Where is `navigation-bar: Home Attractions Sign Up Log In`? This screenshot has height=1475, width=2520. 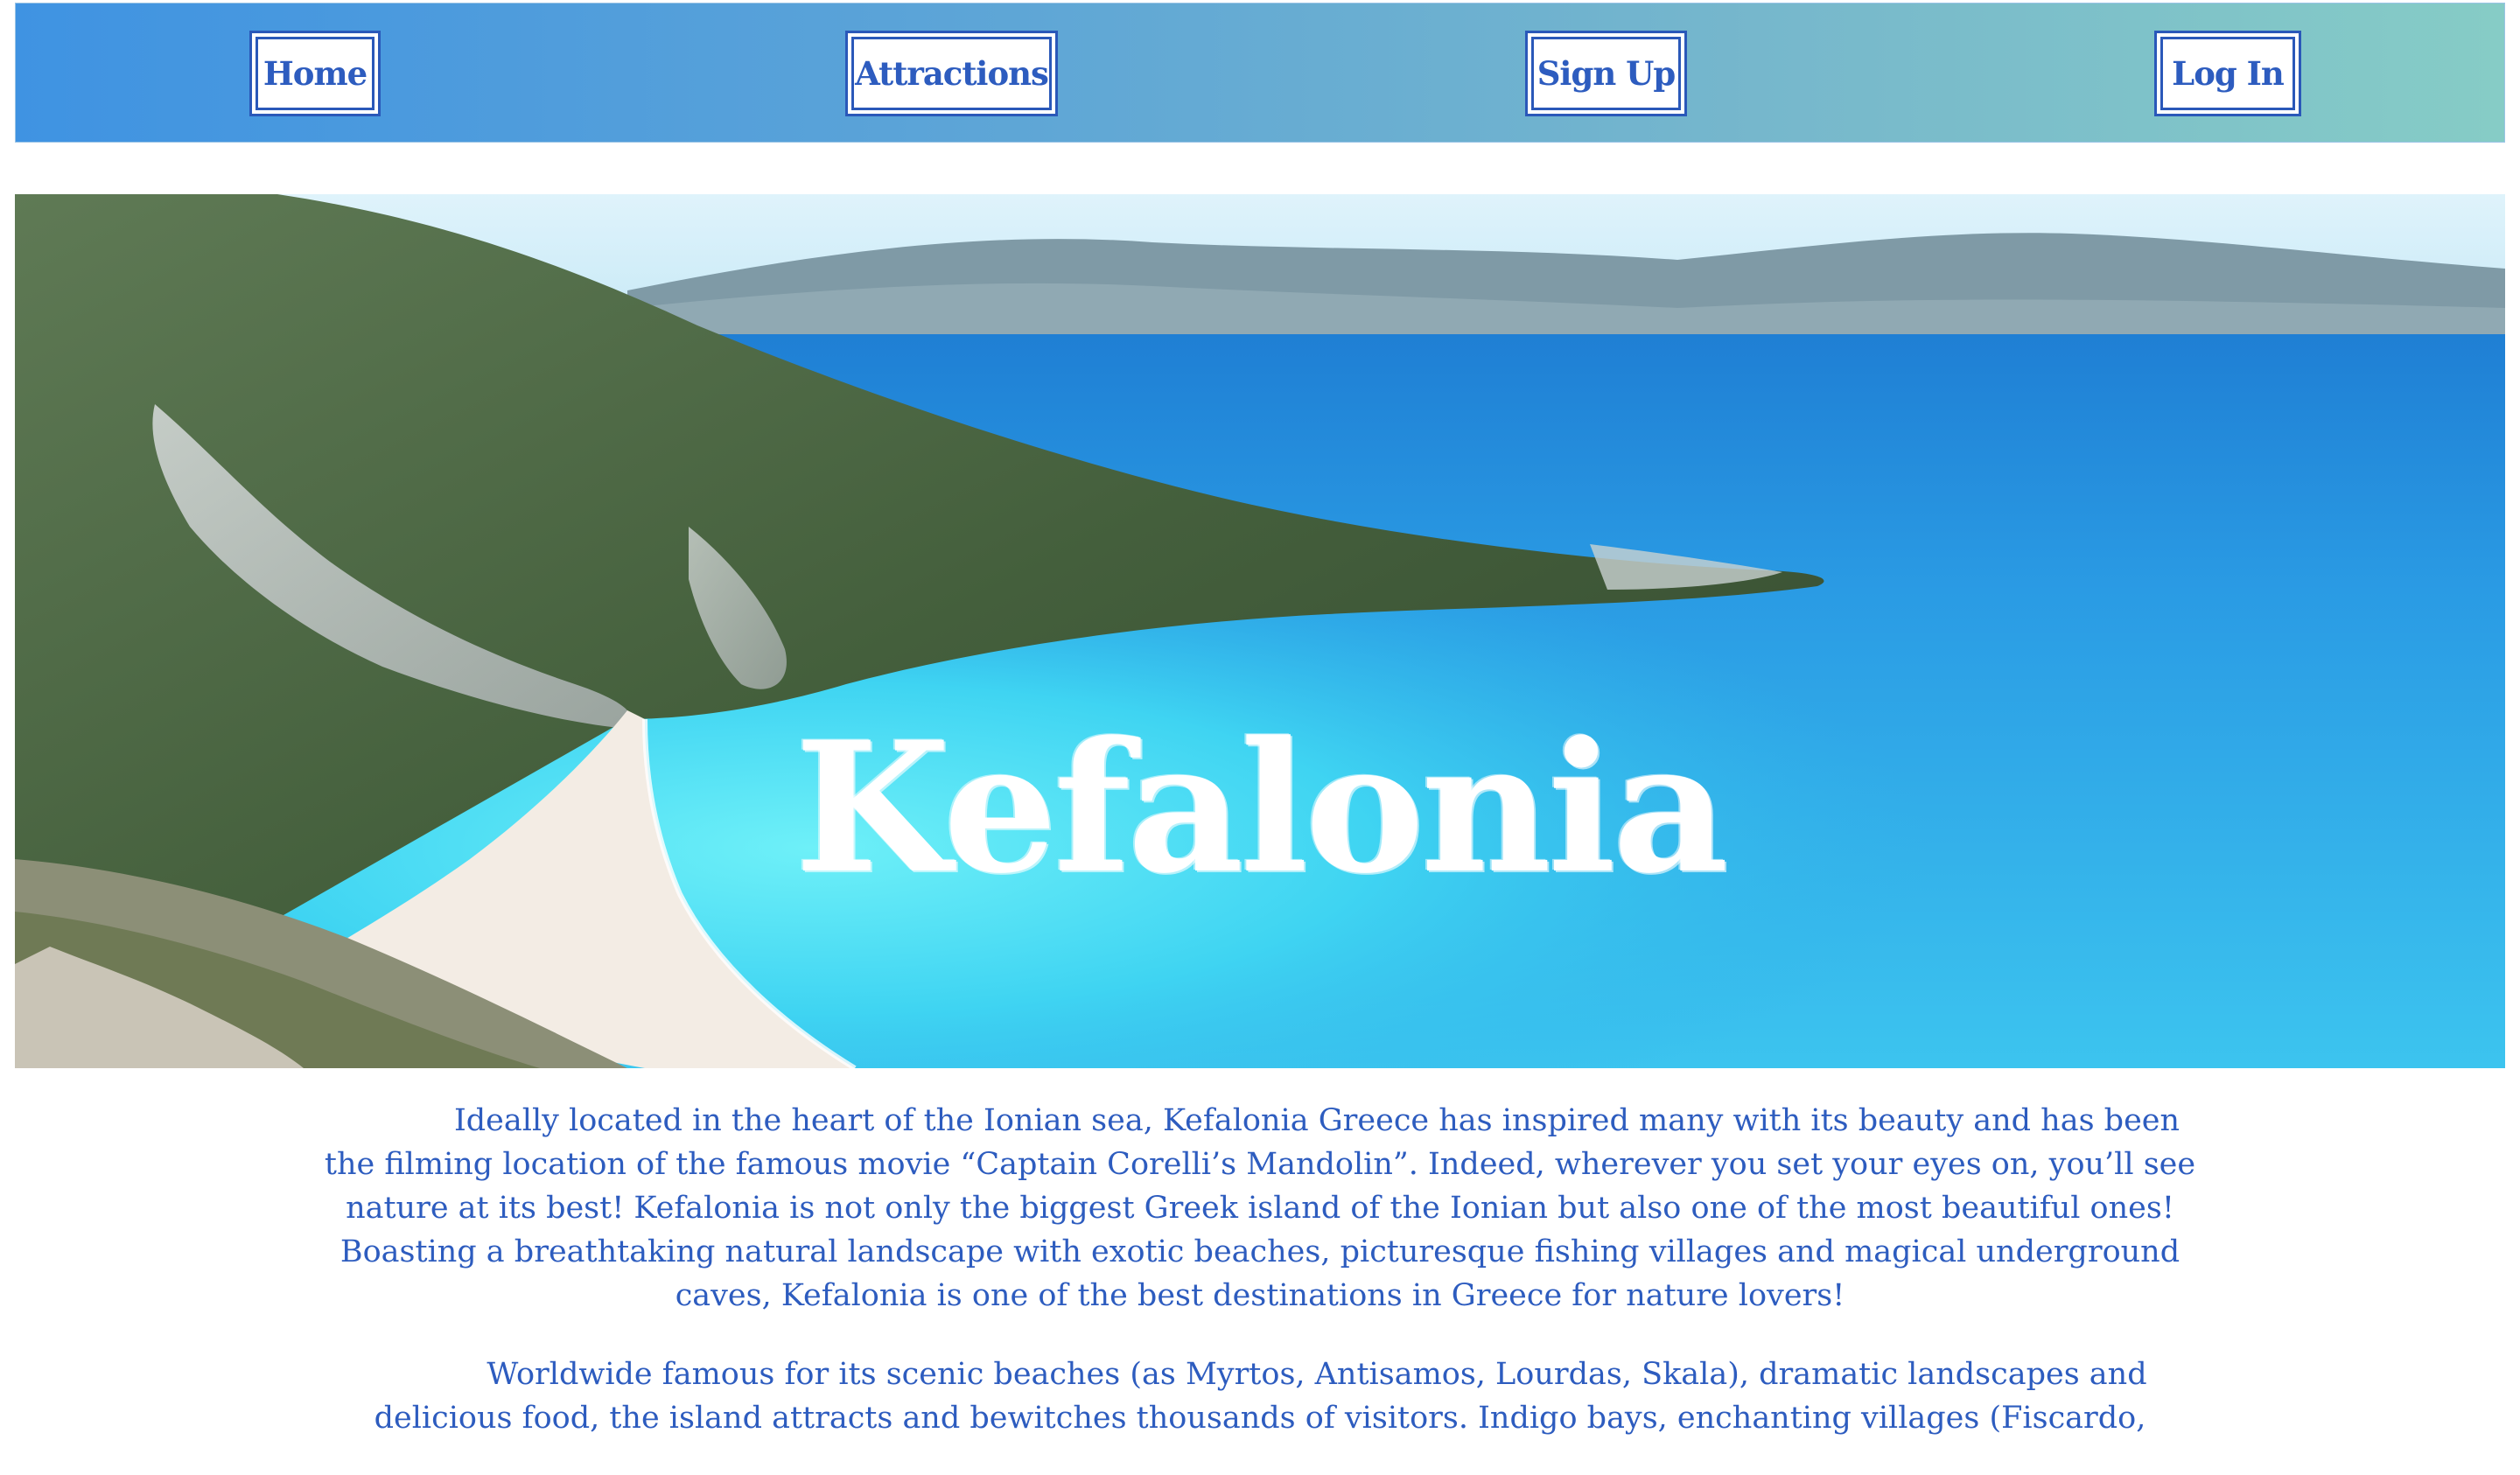 navigation-bar: Home Attractions Sign Up Log In is located at coordinates (1260, 73).